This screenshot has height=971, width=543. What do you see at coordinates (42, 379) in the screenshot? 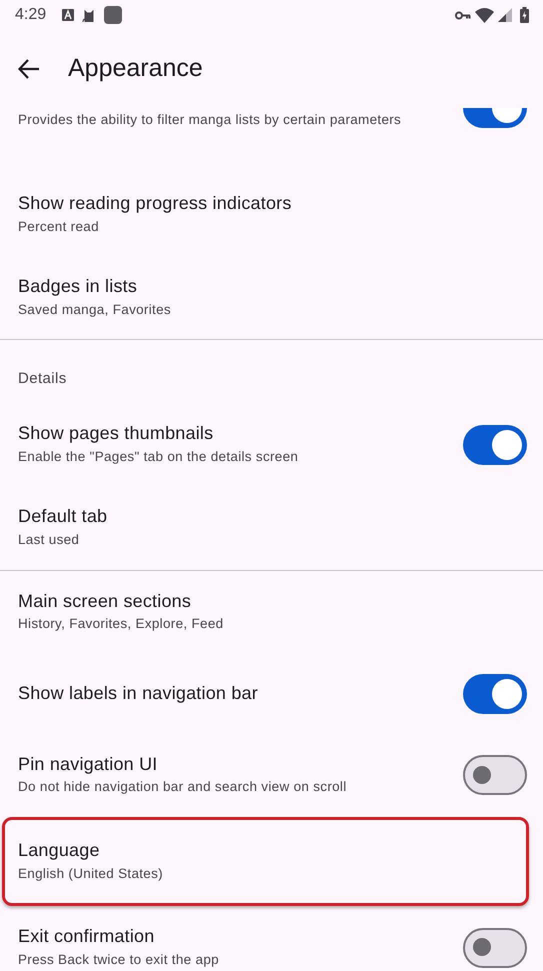
I see `section-header: Details` at bounding box center [42, 379].